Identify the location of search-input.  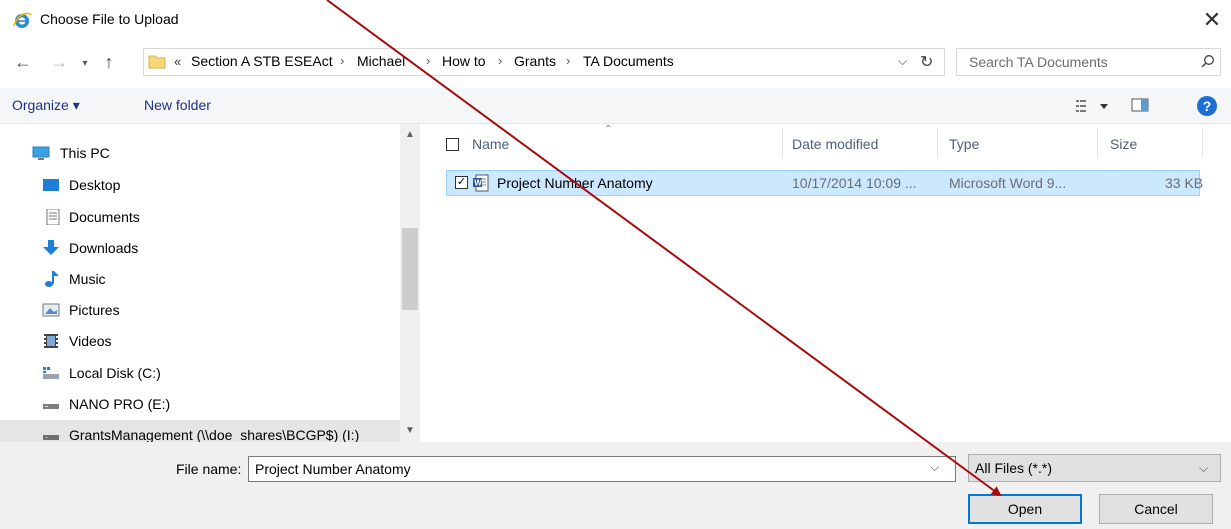
(1074, 62).